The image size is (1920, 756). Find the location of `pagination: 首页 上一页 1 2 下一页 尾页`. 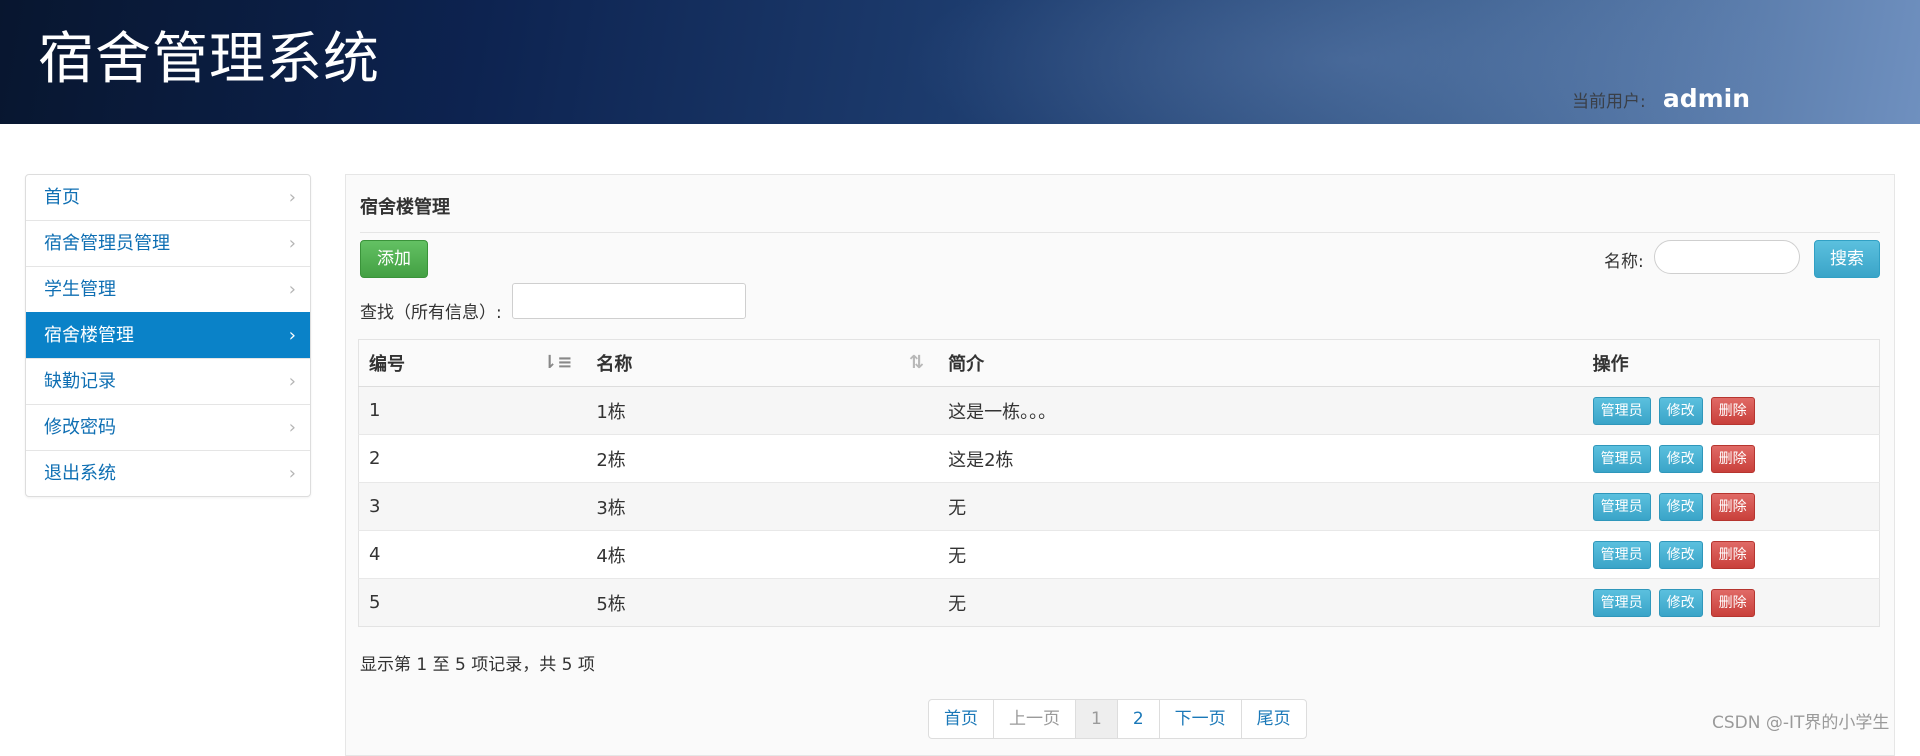

pagination: 首页 上一页 1 2 下一页 尾页 is located at coordinates (1117, 719).